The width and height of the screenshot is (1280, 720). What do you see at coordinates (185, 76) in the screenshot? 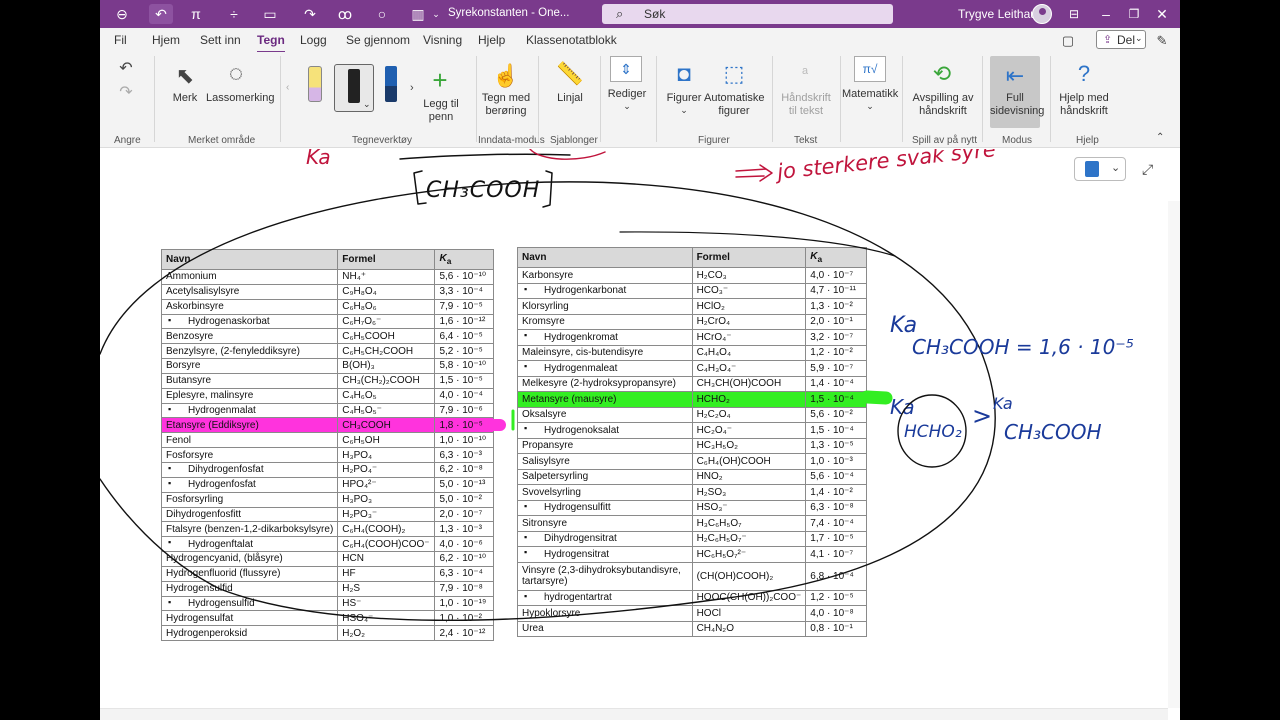
I see `select-cursor-icon: ⬉` at bounding box center [185, 76].